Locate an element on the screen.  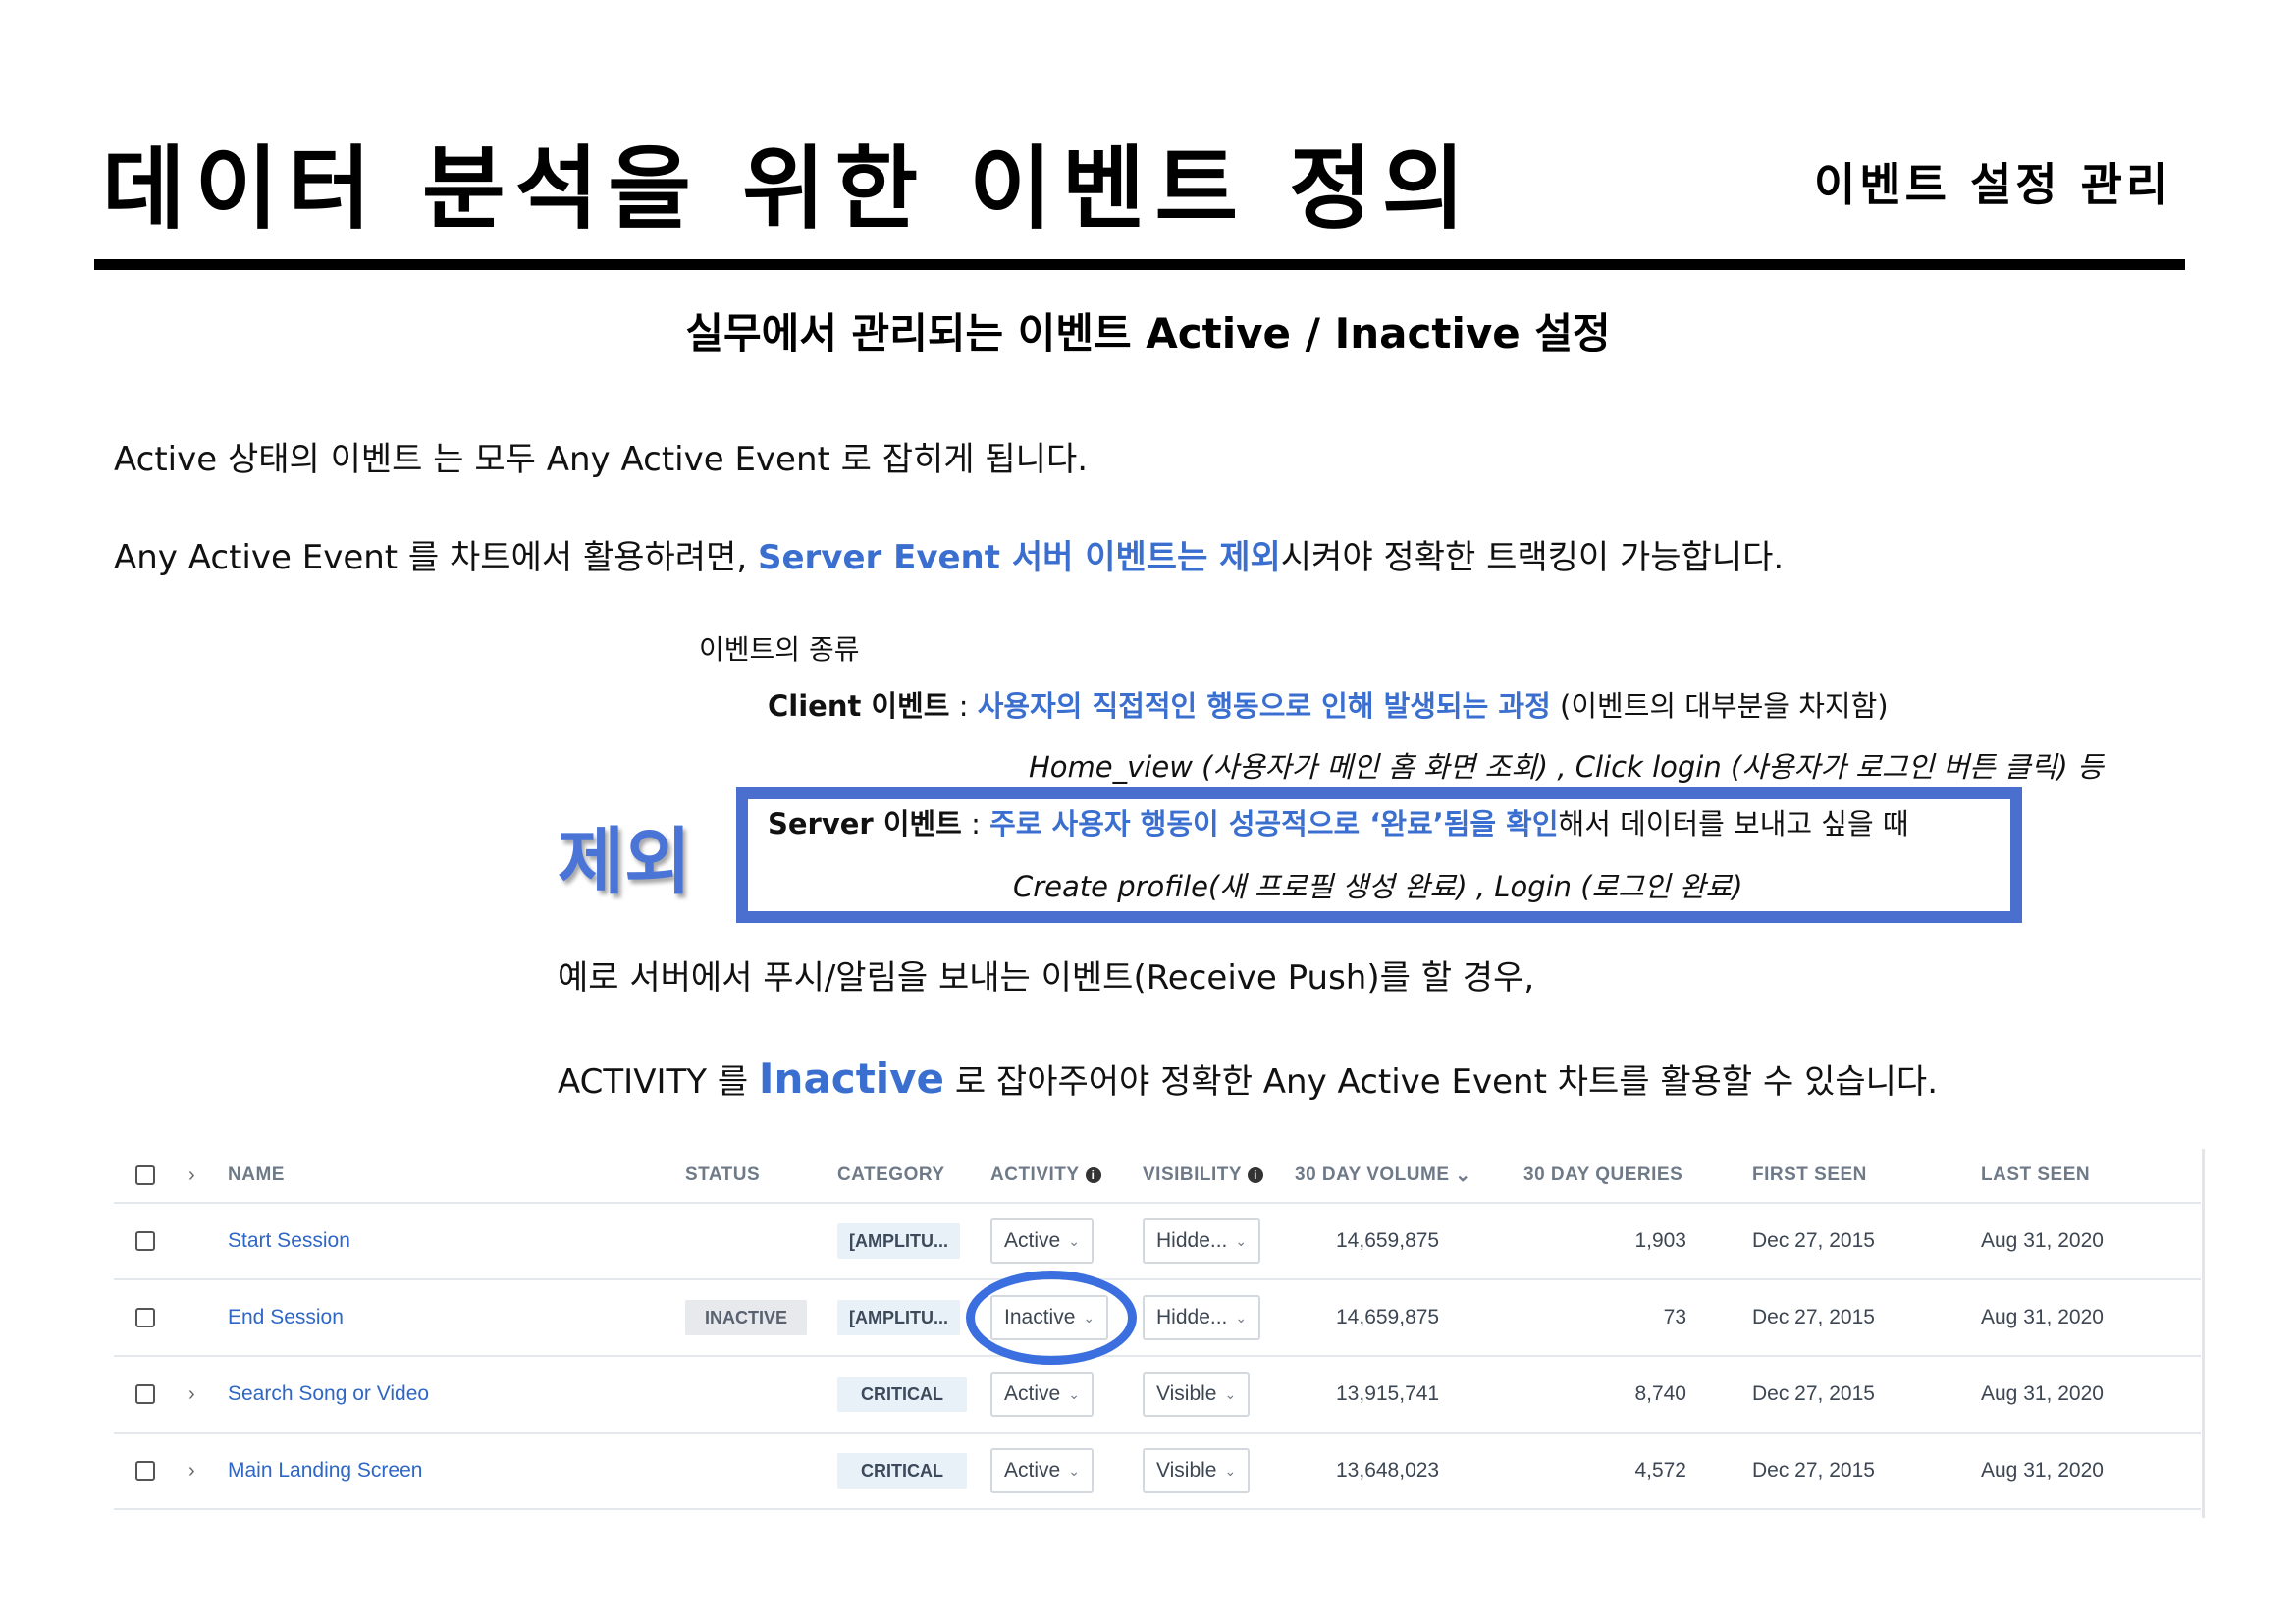
queries-value: 73 is located at coordinates (1674, 1317).